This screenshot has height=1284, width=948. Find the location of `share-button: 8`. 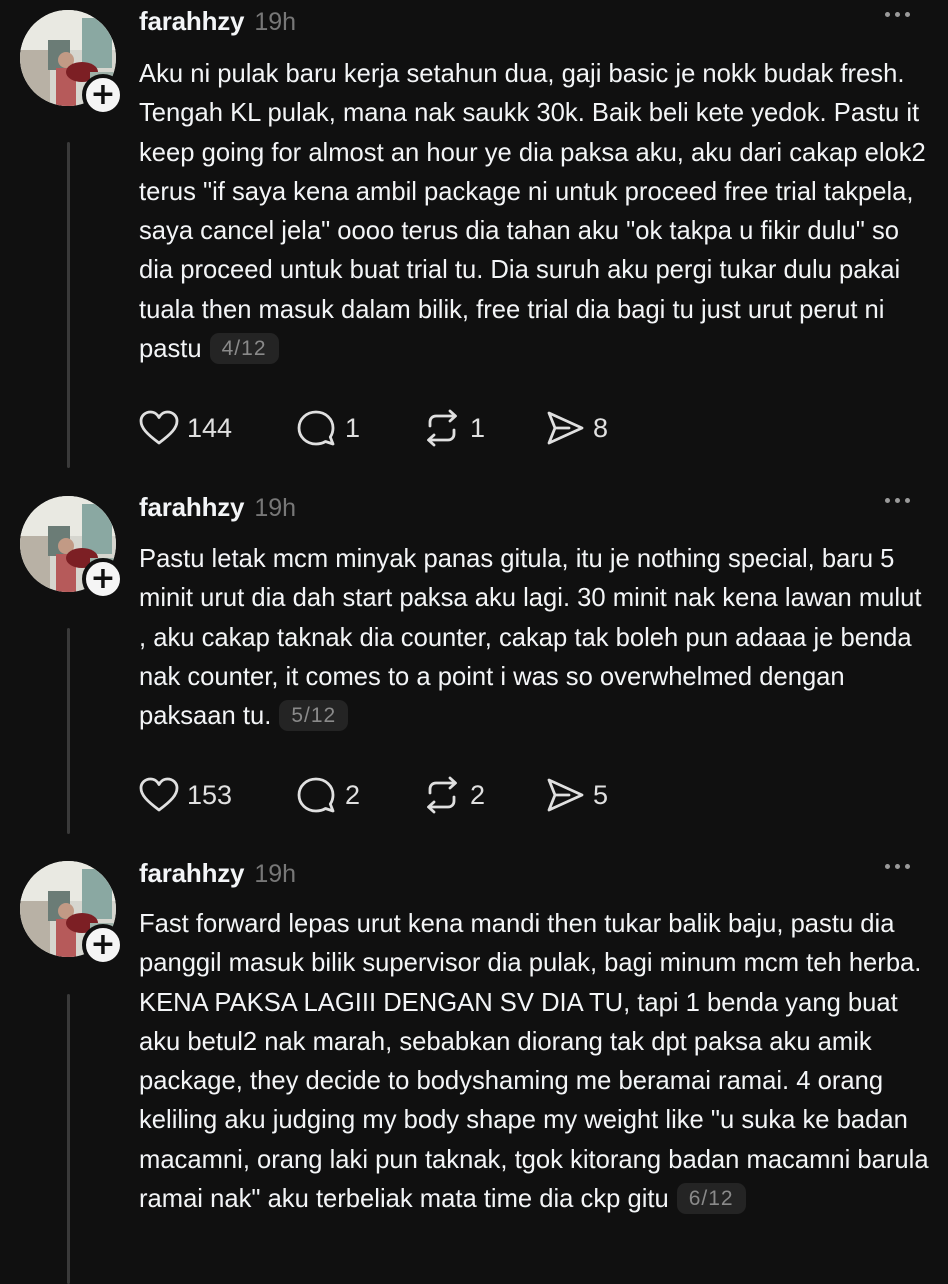

share-button: 8 is located at coordinates (576, 428).